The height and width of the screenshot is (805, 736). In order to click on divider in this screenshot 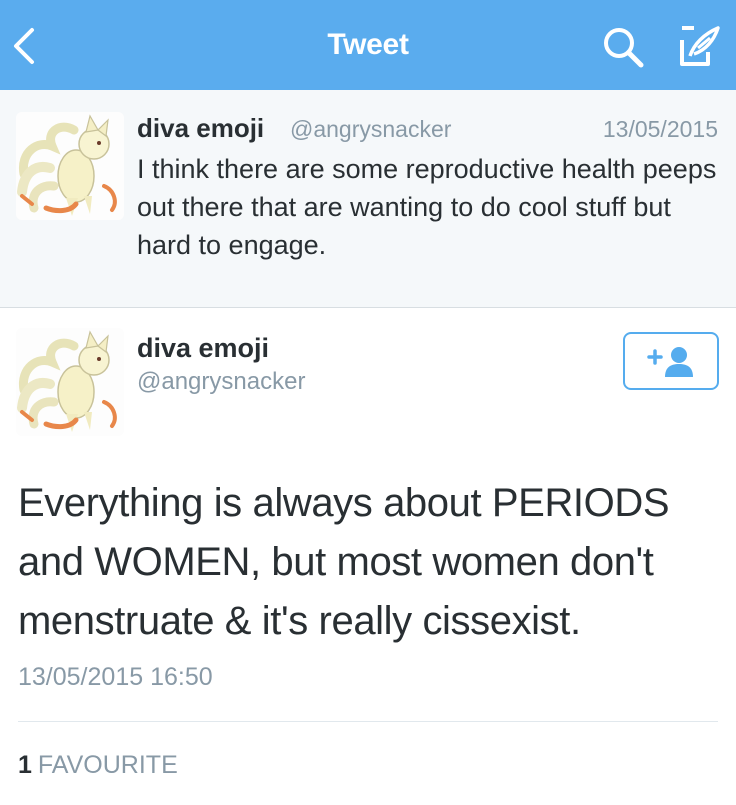, I will do `click(368, 721)`.